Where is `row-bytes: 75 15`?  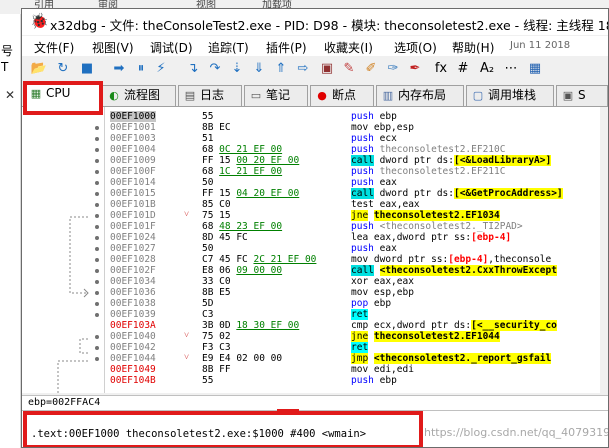
row-bytes: 75 15 is located at coordinates (216, 215).